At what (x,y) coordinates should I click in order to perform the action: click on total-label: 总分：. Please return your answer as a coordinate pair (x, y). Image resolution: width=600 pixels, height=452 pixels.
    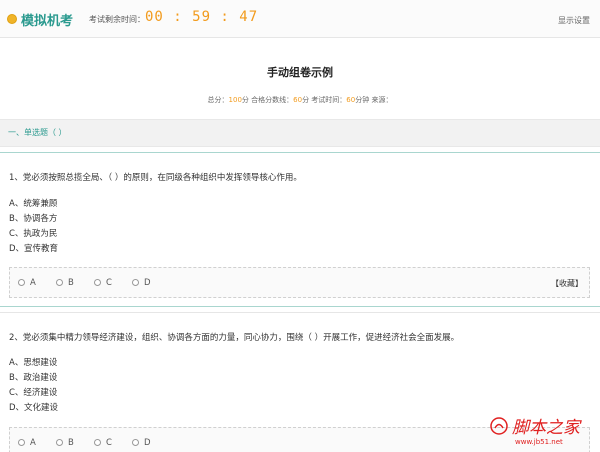
    Looking at the image, I should click on (218, 100).